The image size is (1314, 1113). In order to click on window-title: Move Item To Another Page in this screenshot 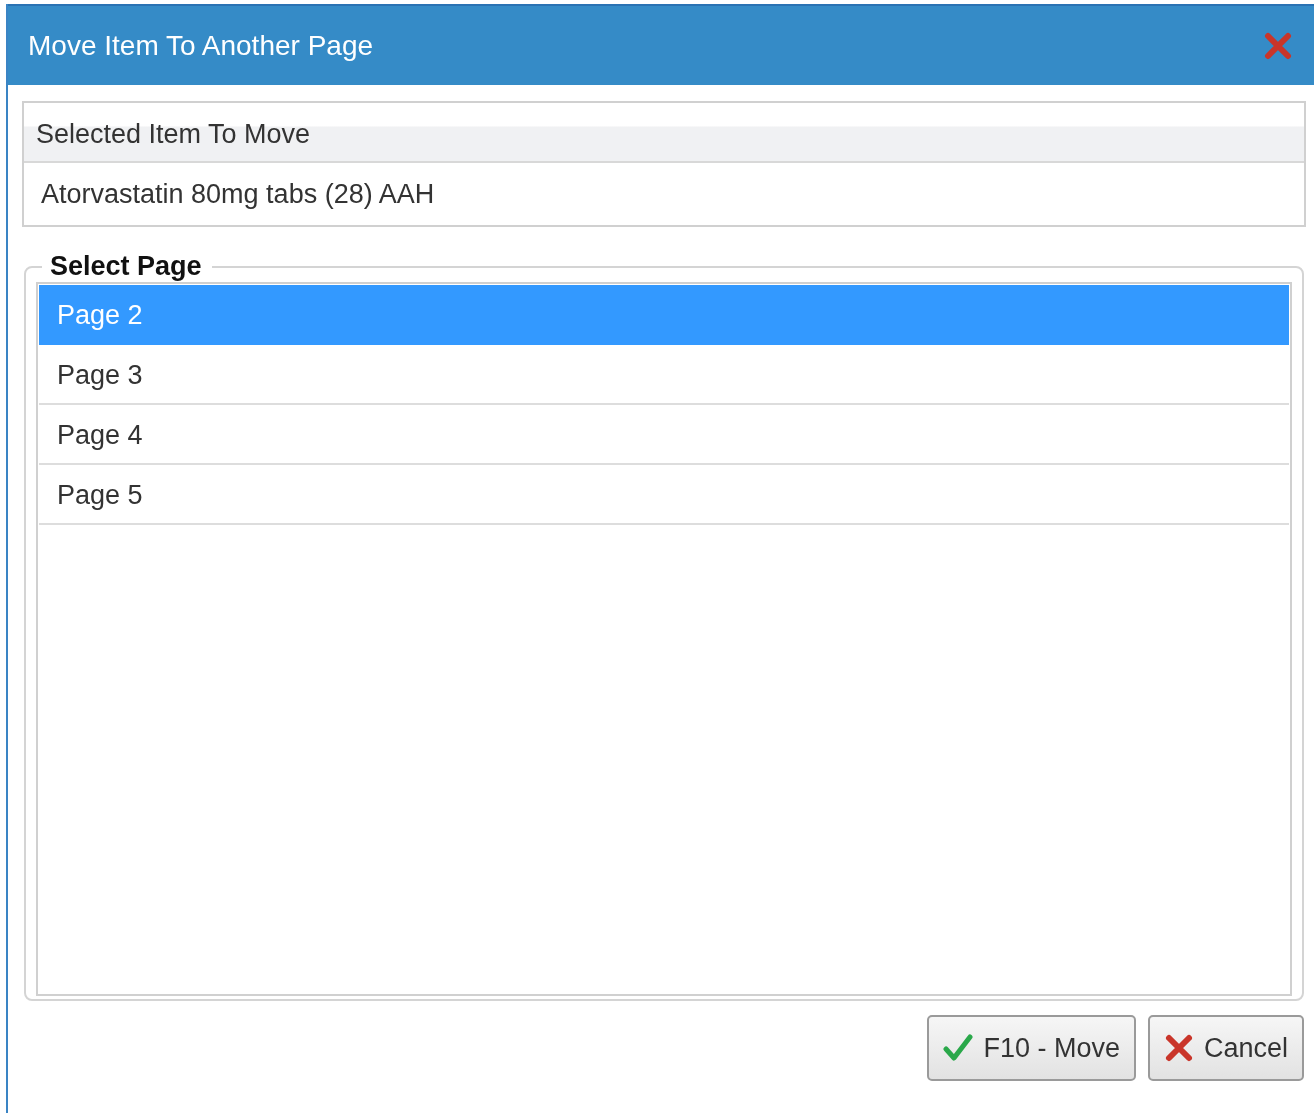, I will do `click(201, 45)`.